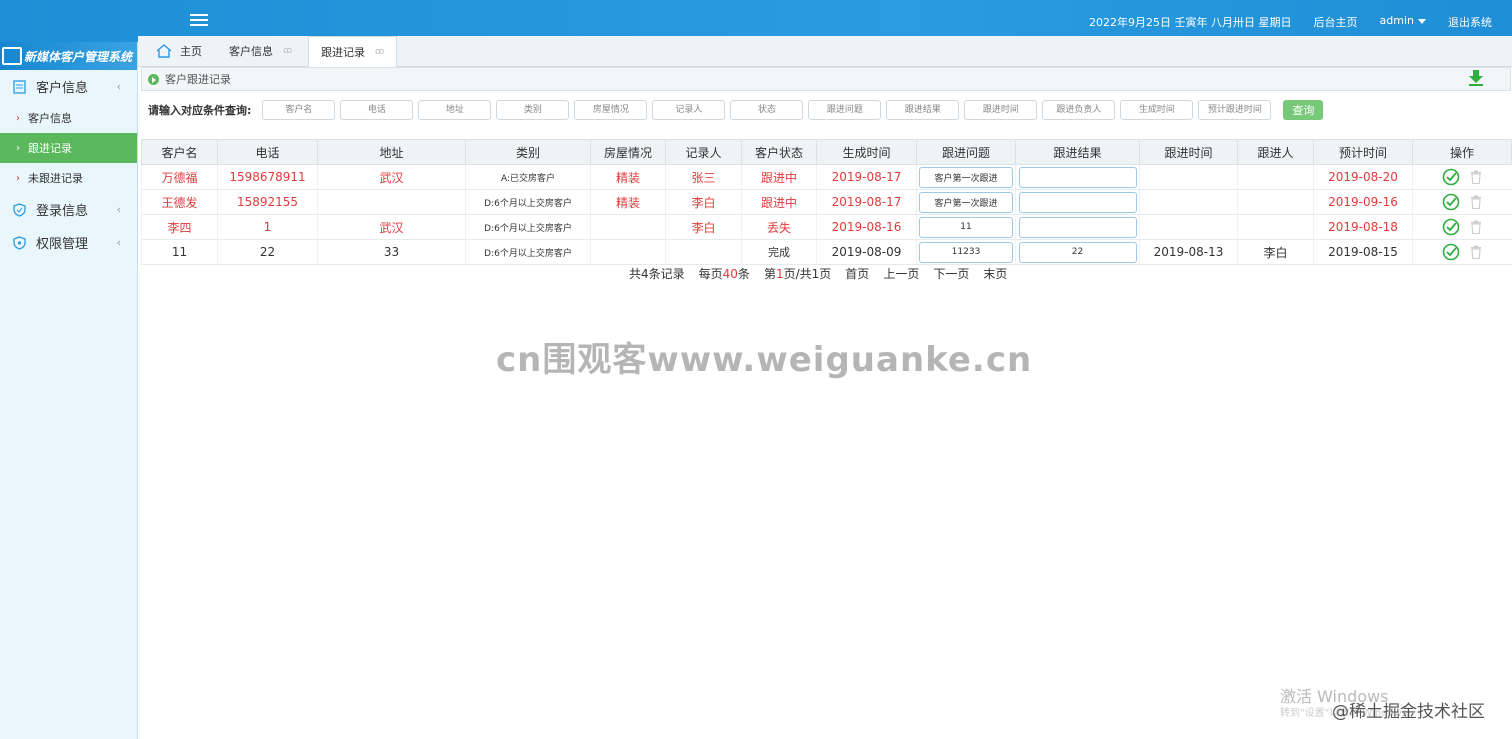  I want to click on cell-issue, so click(966, 202).